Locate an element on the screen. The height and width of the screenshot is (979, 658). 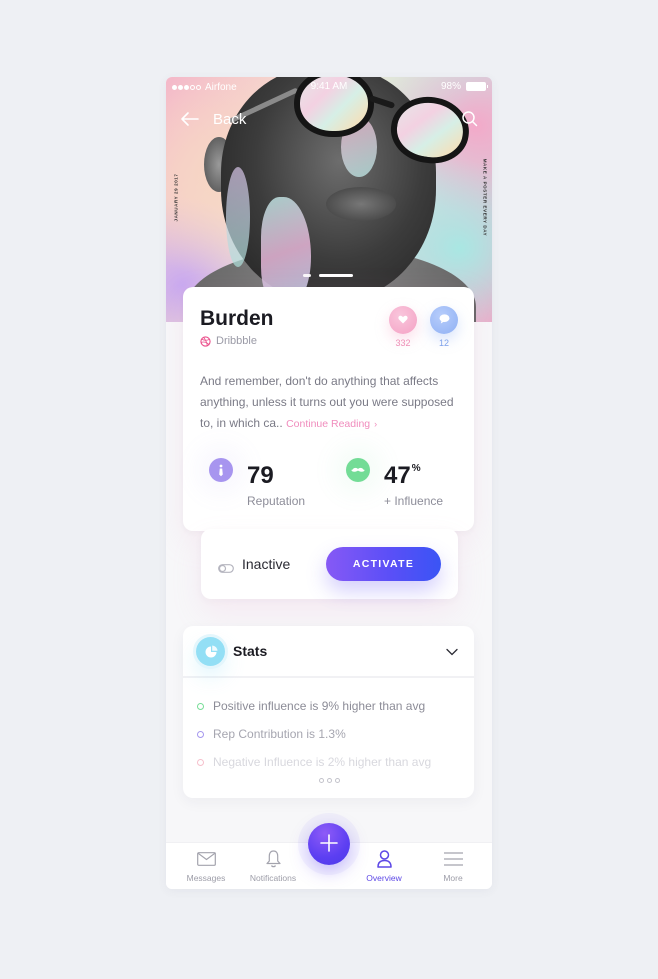
status-bar: Airfone 9:41 AM 98% is located at coordinates (329, 87).